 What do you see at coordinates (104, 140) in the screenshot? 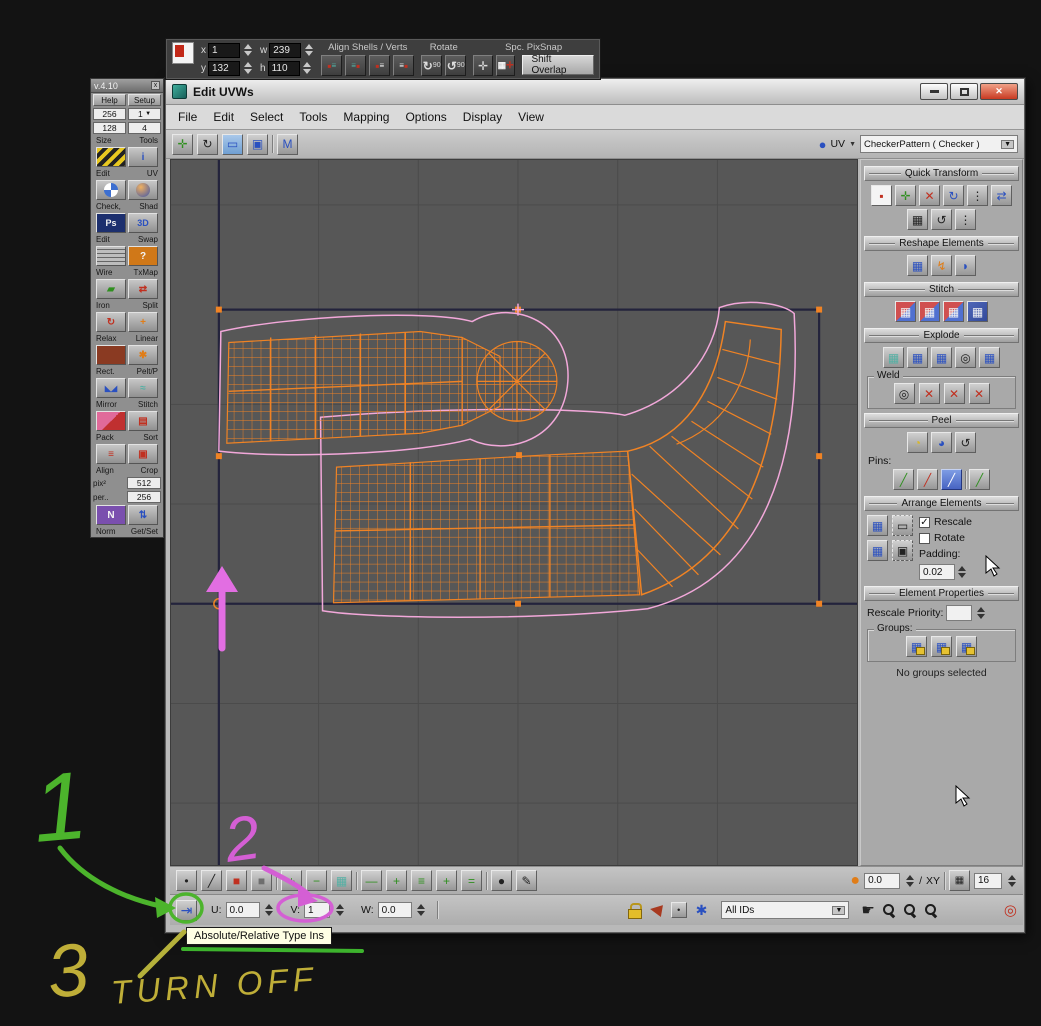
I see `size-menu: Size` at bounding box center [104, 140].